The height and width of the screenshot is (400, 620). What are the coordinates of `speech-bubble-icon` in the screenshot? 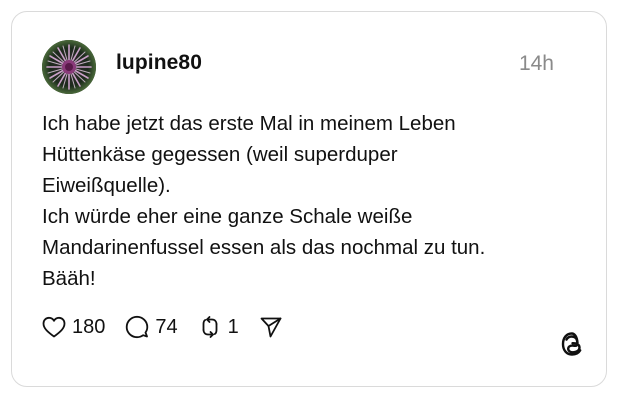 It's located at (137, 327).